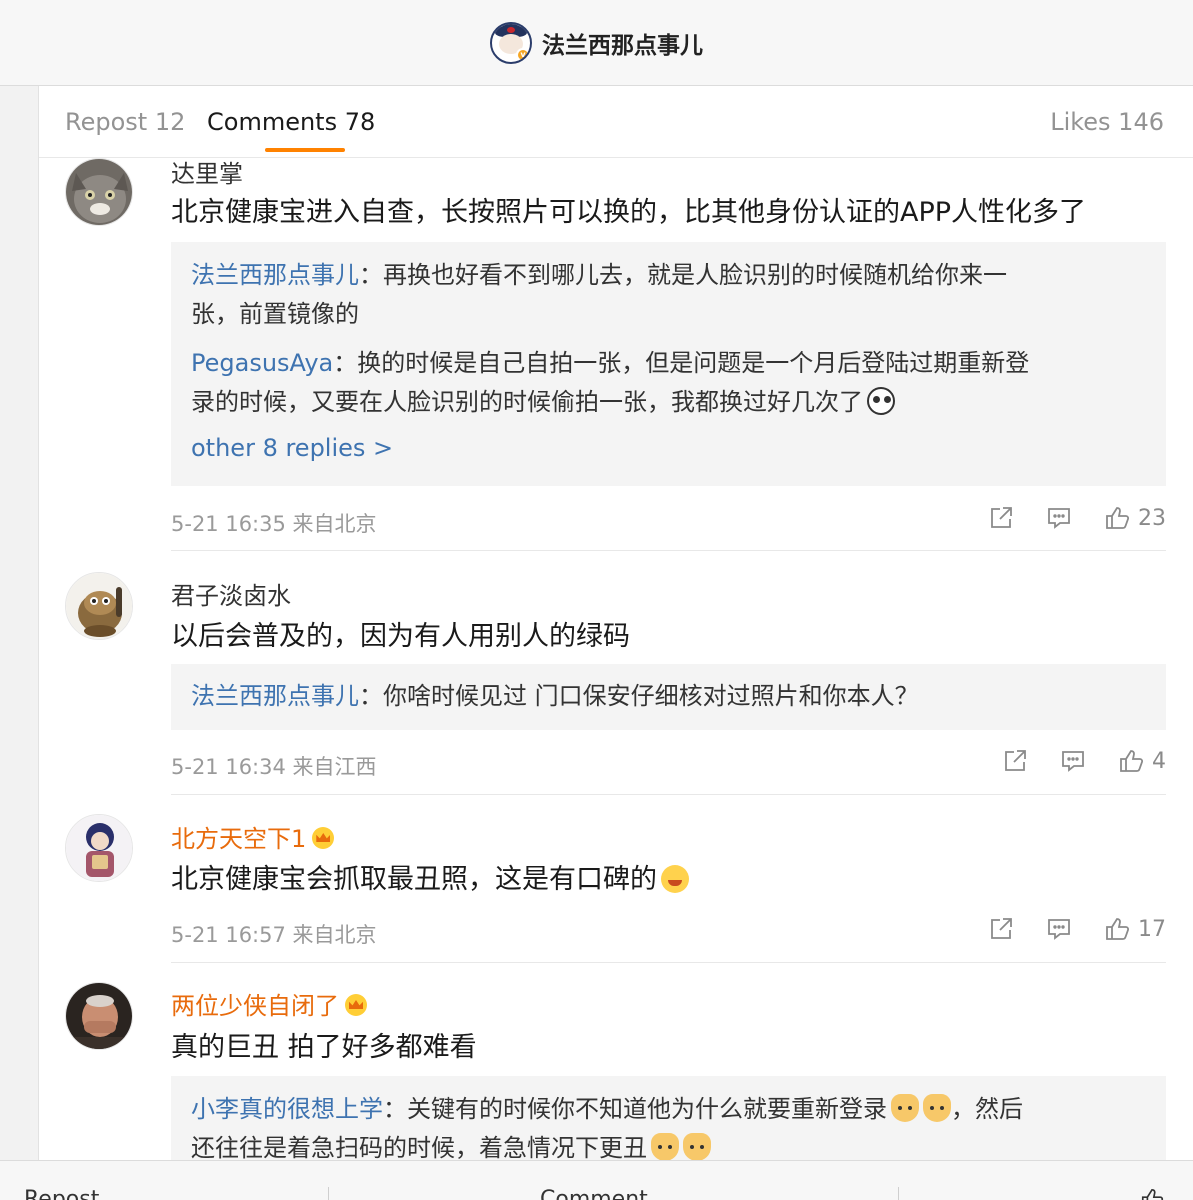 The height and width of the screenshot is (1200, 1193). I want to click on reply-text: ：换的时候是自己自拍一张，但是问题是一个月后登陆过期重新登, so click(681, 363).